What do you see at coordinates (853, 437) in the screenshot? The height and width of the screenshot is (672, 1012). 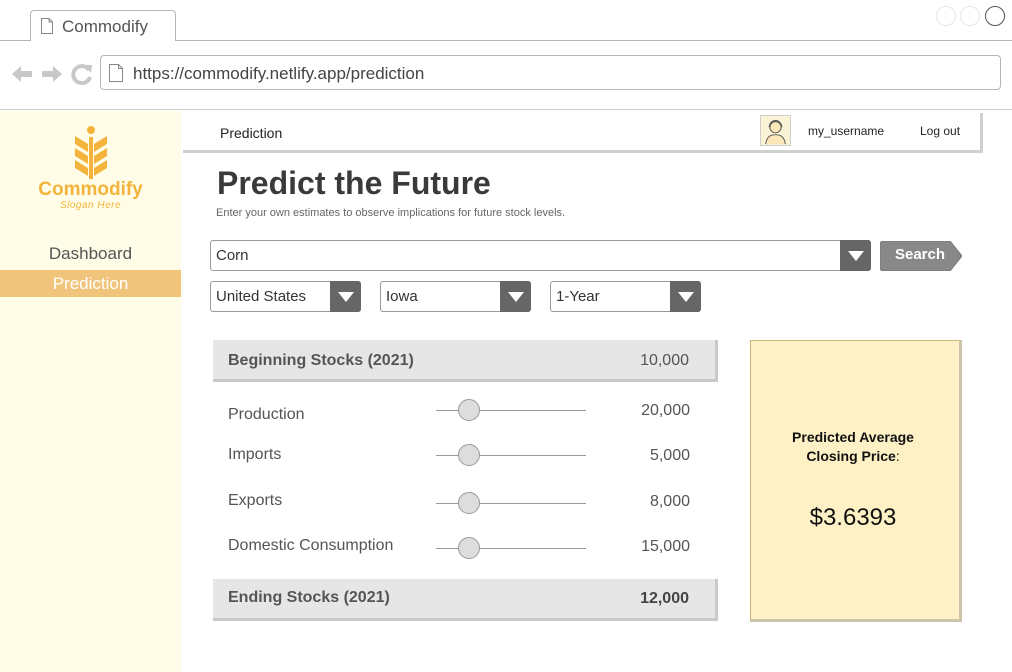 I see `prediction-label-line1: Predicted Average` at bounding box center [853, 437].